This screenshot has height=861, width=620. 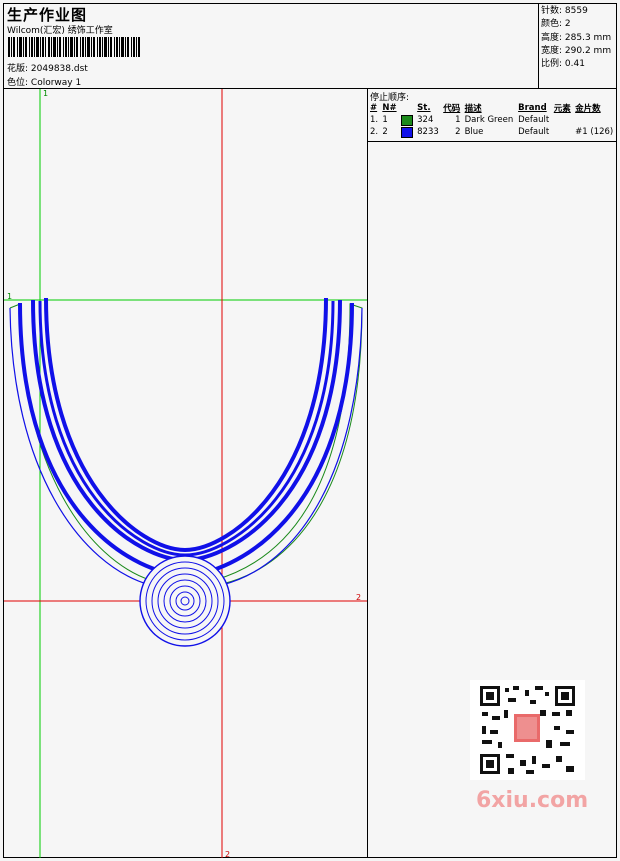 What do you see at coordinates (527, 730) in the screenshot?
I see `qr-code-icon` at bounding box center [527, 730].